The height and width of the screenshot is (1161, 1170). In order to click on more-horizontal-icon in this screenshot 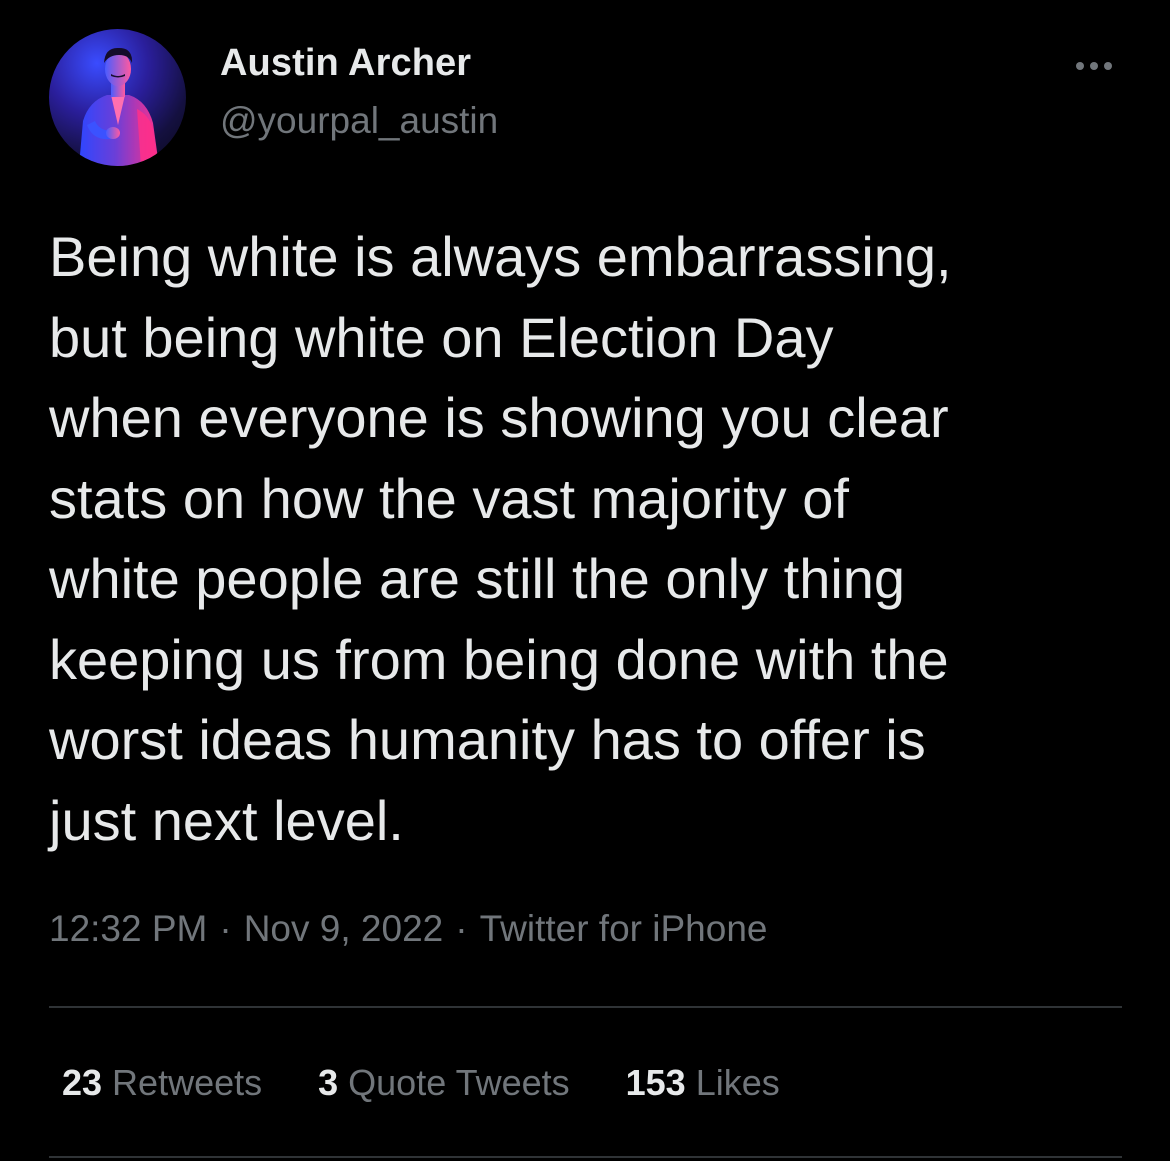, I will do `click(1080, 66)`.